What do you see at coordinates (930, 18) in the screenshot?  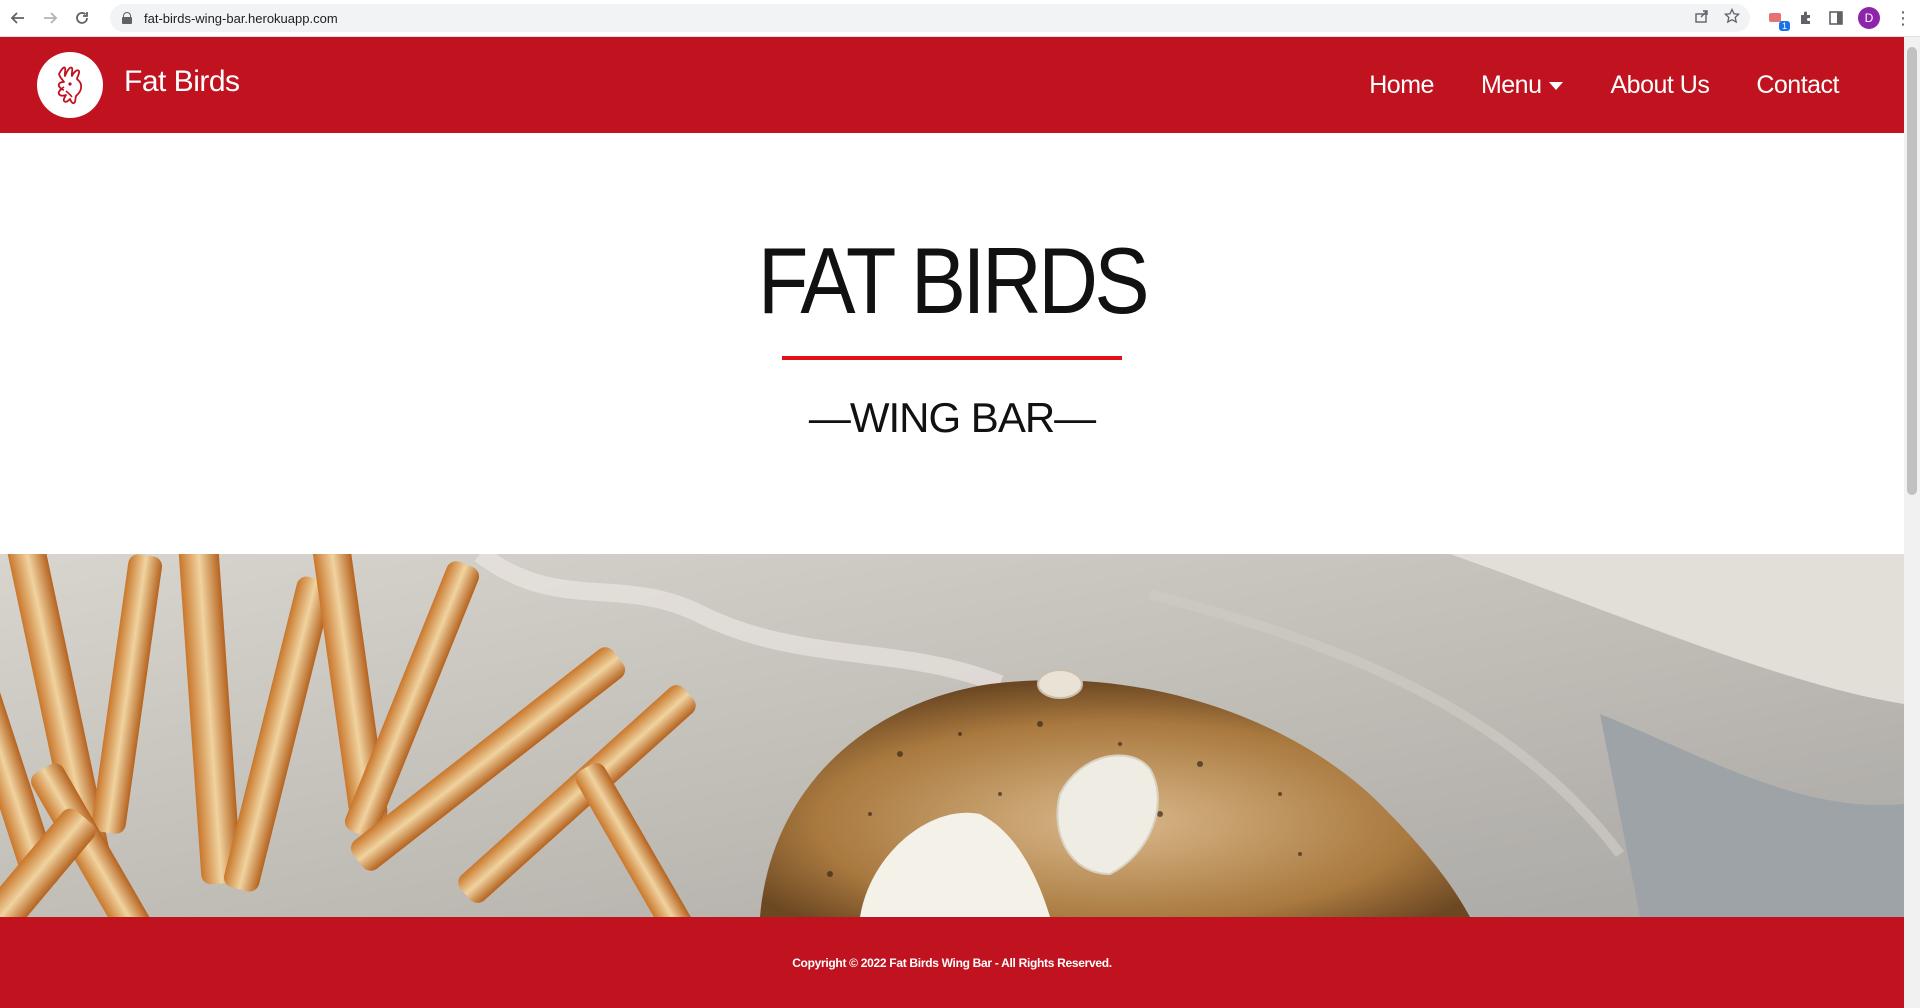 I see `address-bar: fat-birds-wing-bar.herokuapp.com` at bounding box center [930, 18].